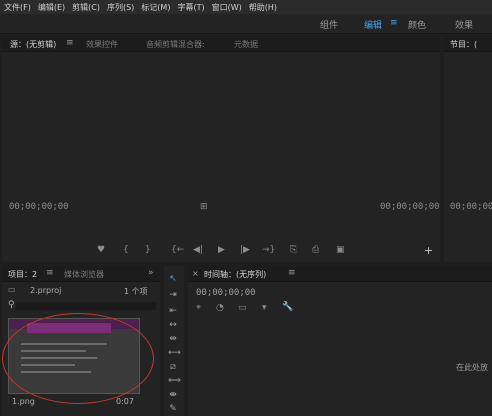 The width and height of the screenshot is (492, 416). What do you see at coordinates (221, 44) in the screenshot?
I see `source-panel-tabs: 源：(无剪辑) ≡ 效果控件 音频剪辑混合器: 元数据` at bounding box center [221, 44].